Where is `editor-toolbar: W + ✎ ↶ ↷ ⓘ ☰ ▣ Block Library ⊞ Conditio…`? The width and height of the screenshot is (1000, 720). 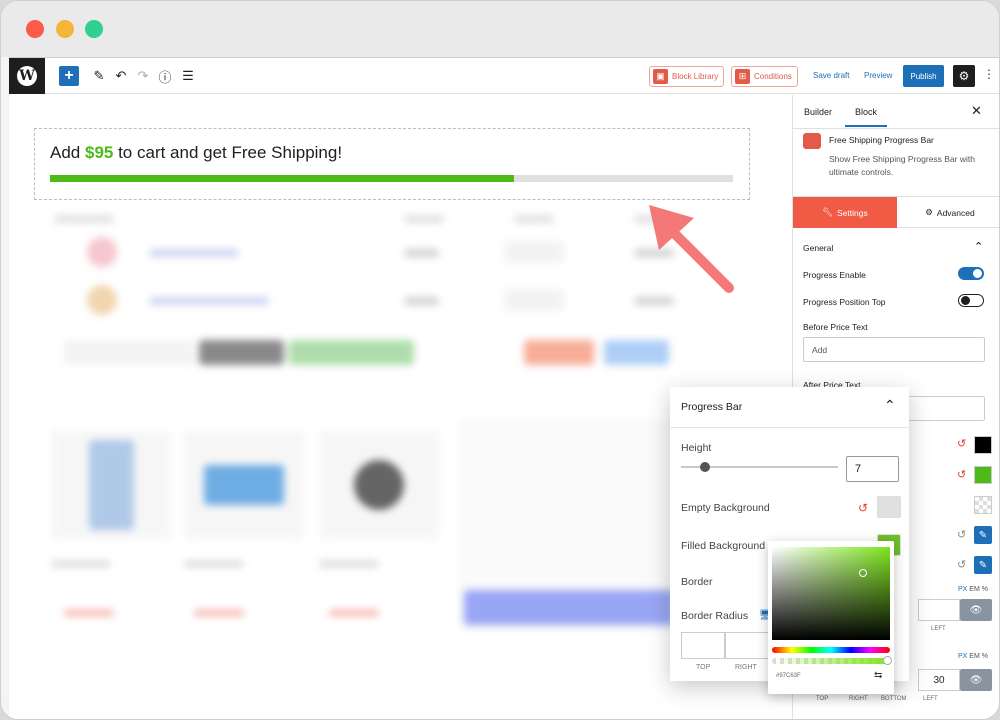 editor-toolbar: W + ✎ ↶ ↷ ⓘ ☰ ▣ Block Library ⊞ Conditio… is located at coordinates (504, 76).